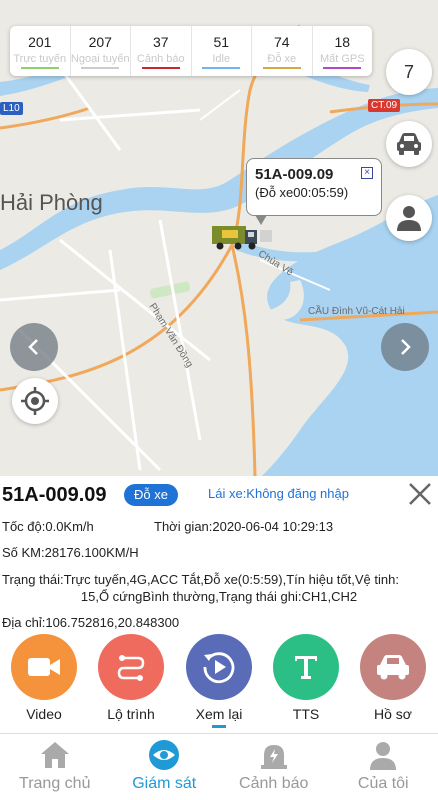 The image size is (438, 800). What do you see at coordinates (160, 58) in the screenshot?
I see `status-label: Cảnh báo` at bounding box center [160, 58].